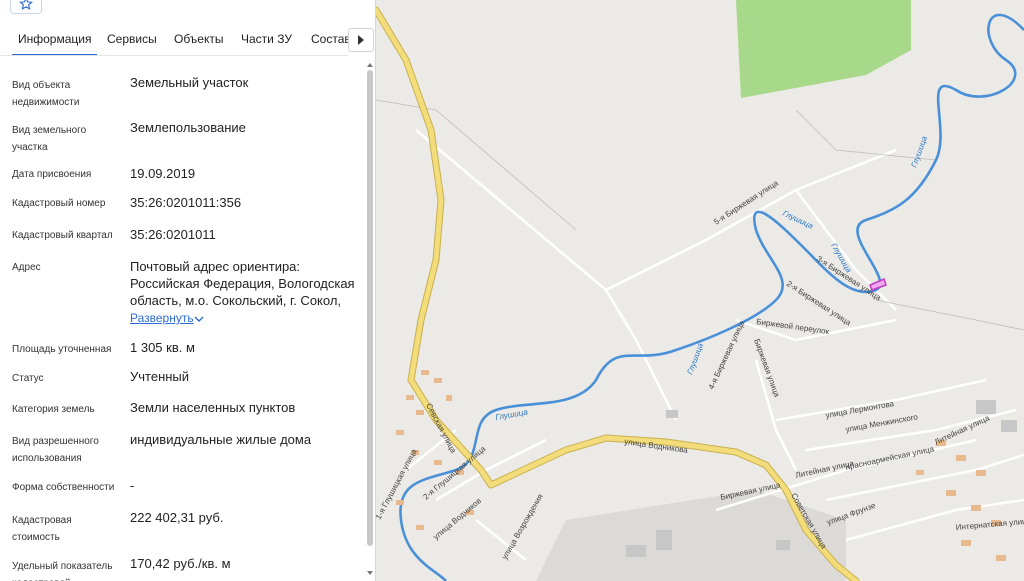 The width and height of the screenshot is (1024, 581). I want to click on tab-info: Информация, so click(55, 43).